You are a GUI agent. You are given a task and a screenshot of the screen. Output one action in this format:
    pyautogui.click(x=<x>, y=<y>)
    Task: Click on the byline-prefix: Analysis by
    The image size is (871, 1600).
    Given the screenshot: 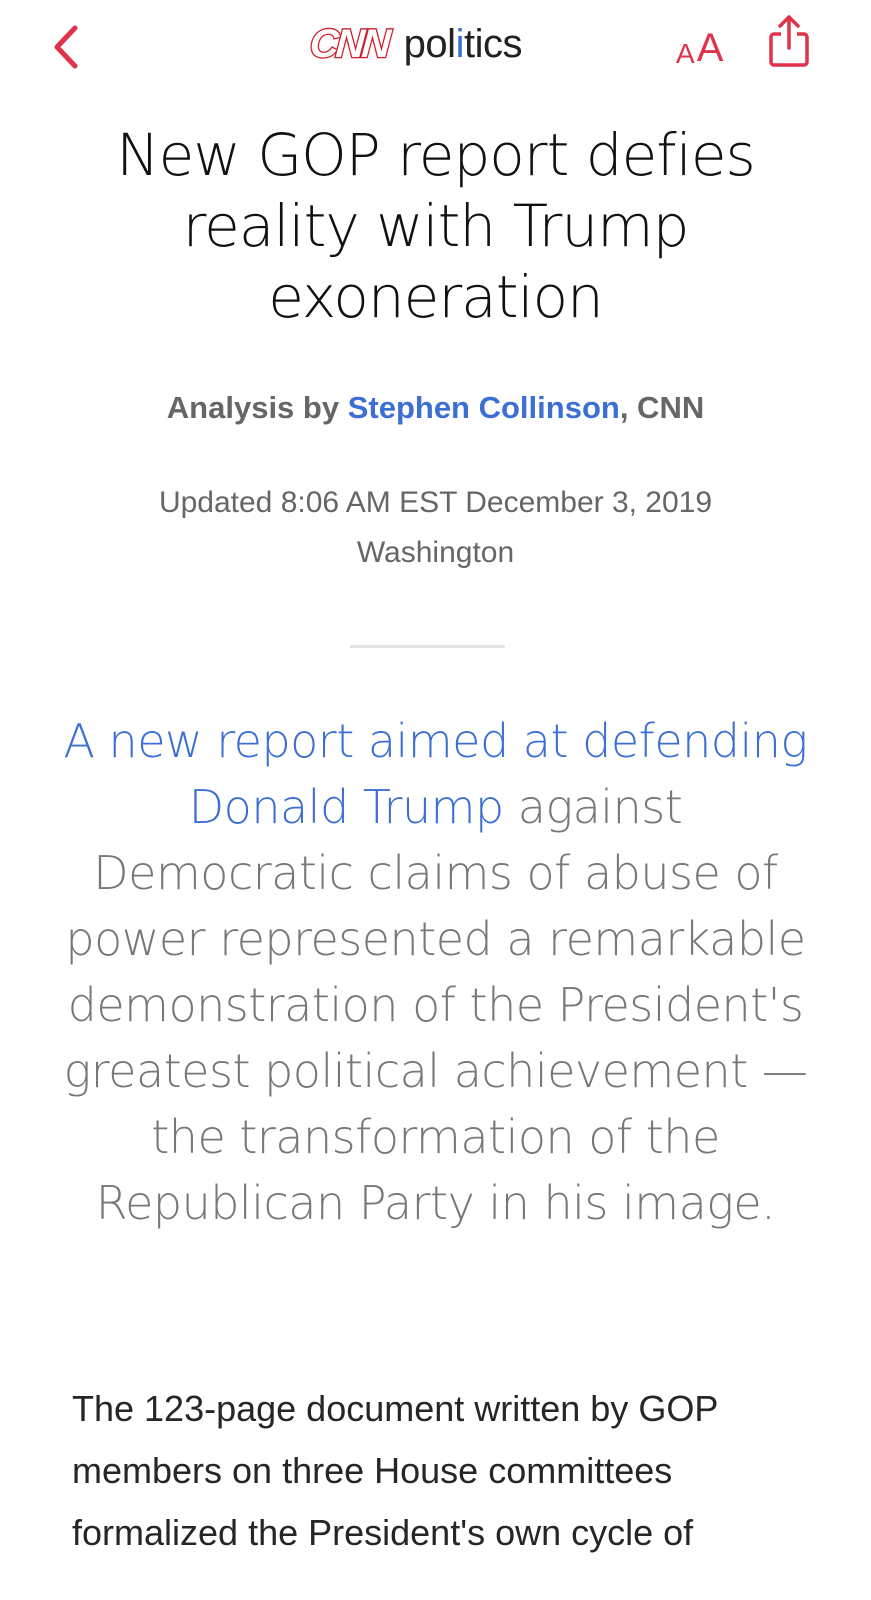 What is the action you would take?
    pyautogui.click(x=257, y=407)
    